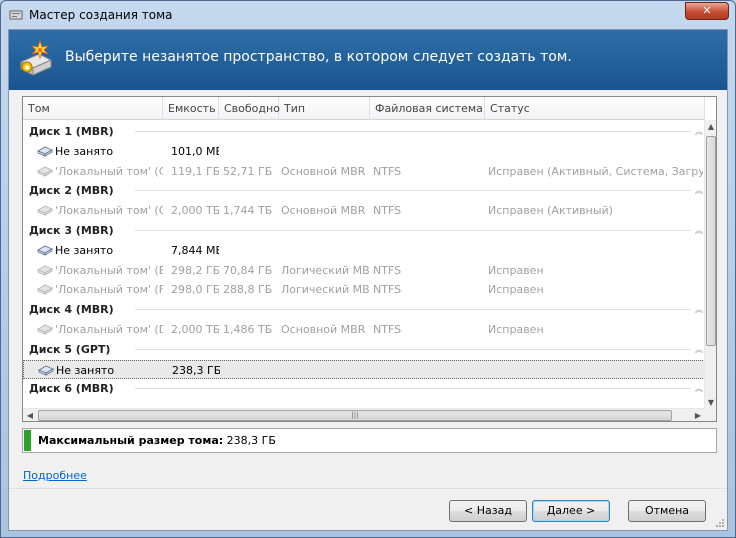 This screenshot has height=538, width=736. I want to click on disk-group-header: Диск 4 (MBR) ︽, so click(364, 309).